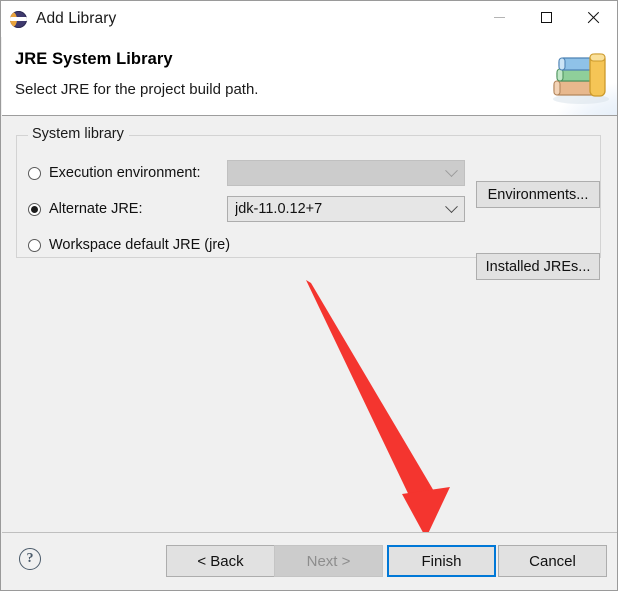 Image resolution: width=618 pixels, height=591 pixels. I want to click on radio-alternate-jre: Alternate JRE:, so click(85, 209).